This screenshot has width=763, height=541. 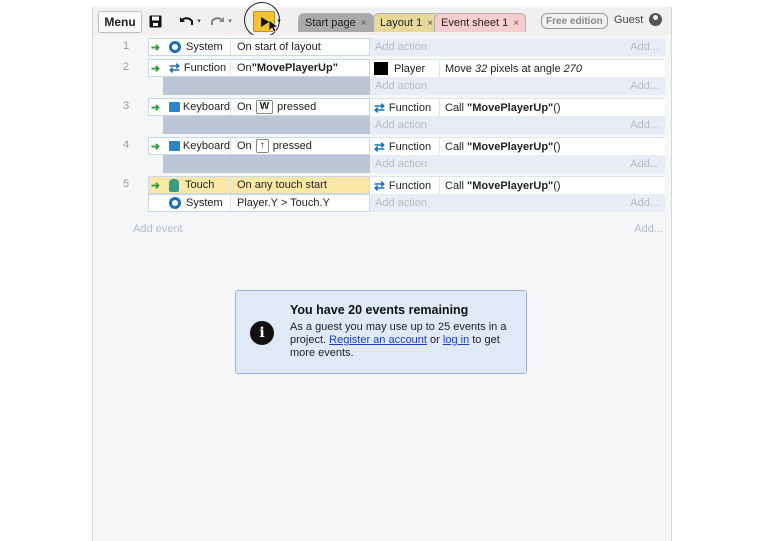 I want to click on event-condition-selected: Touch On any touch start, so click(x=259, y=185).